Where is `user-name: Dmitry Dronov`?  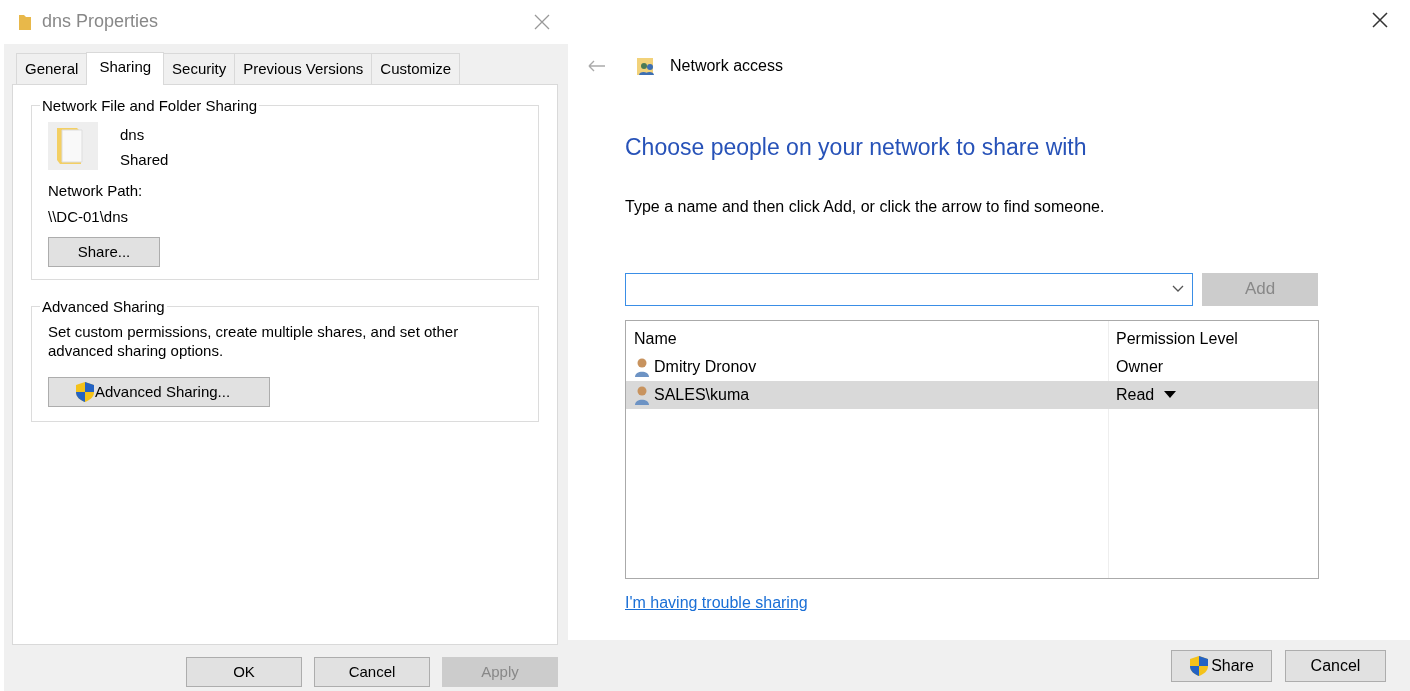 user-name: Dmitry Dronov is located at coordinates (705, 366).